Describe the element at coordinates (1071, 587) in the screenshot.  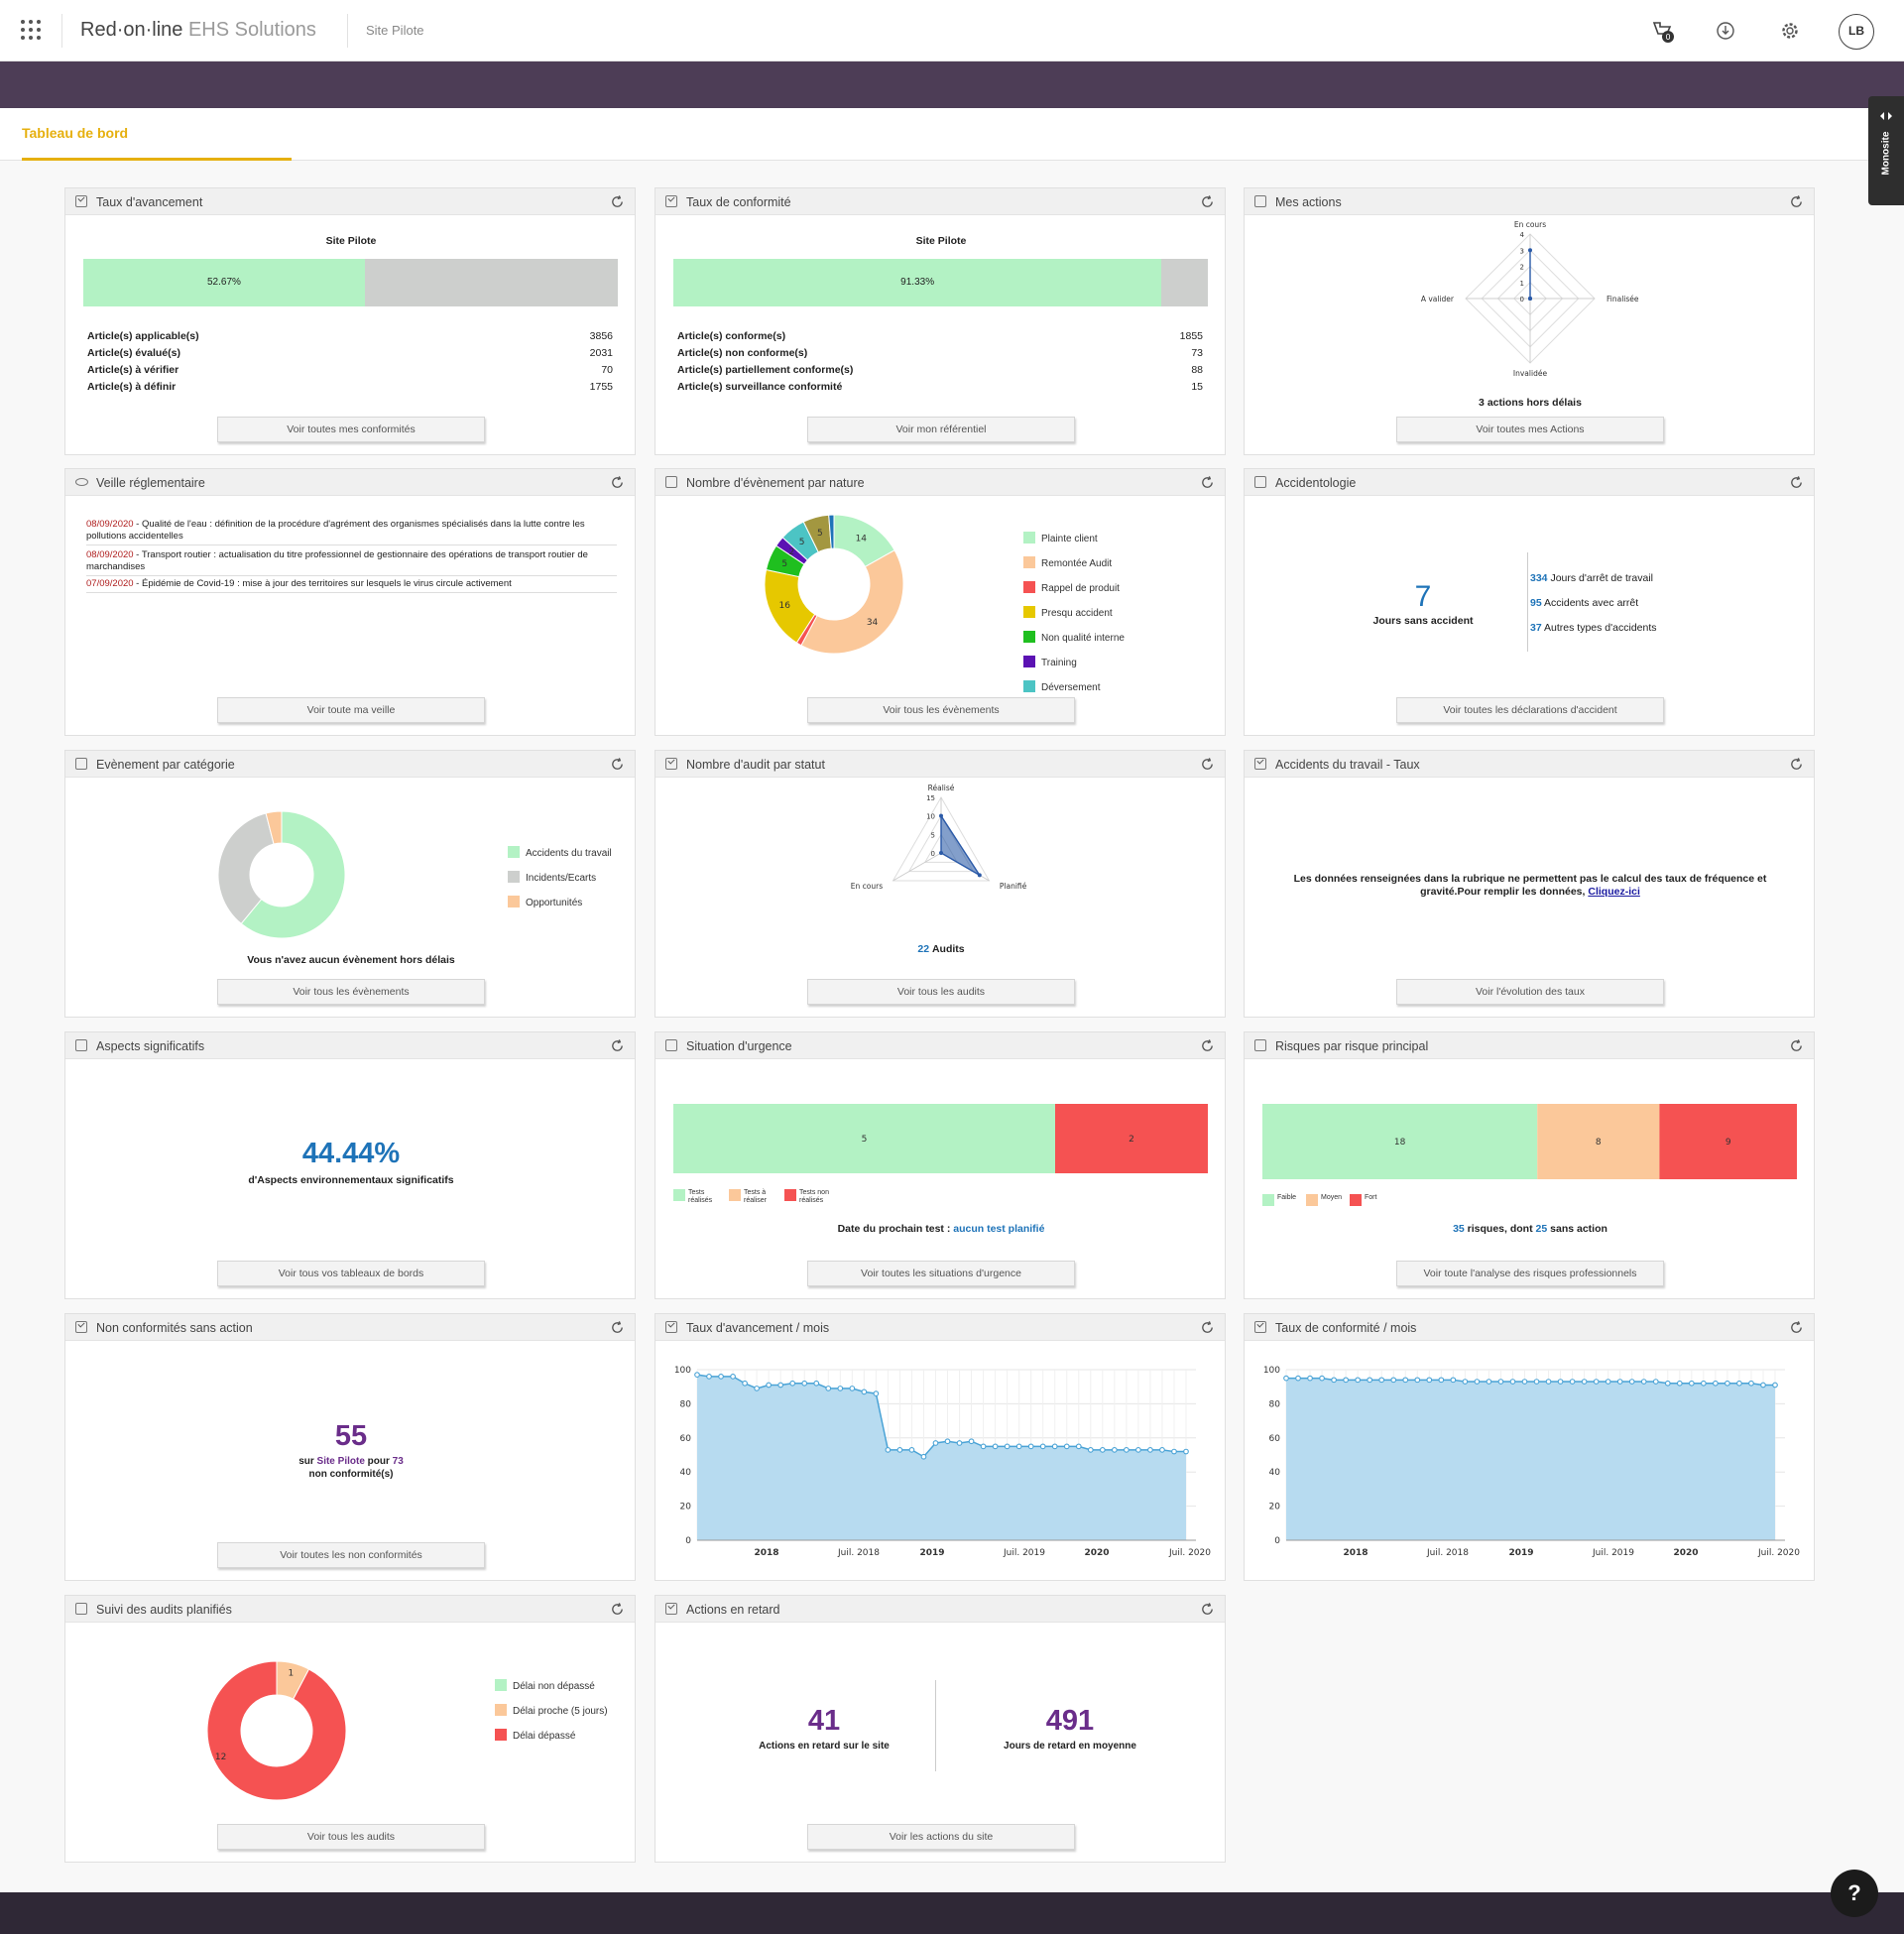
I see `legend-item: Rappel de produit` at that location.